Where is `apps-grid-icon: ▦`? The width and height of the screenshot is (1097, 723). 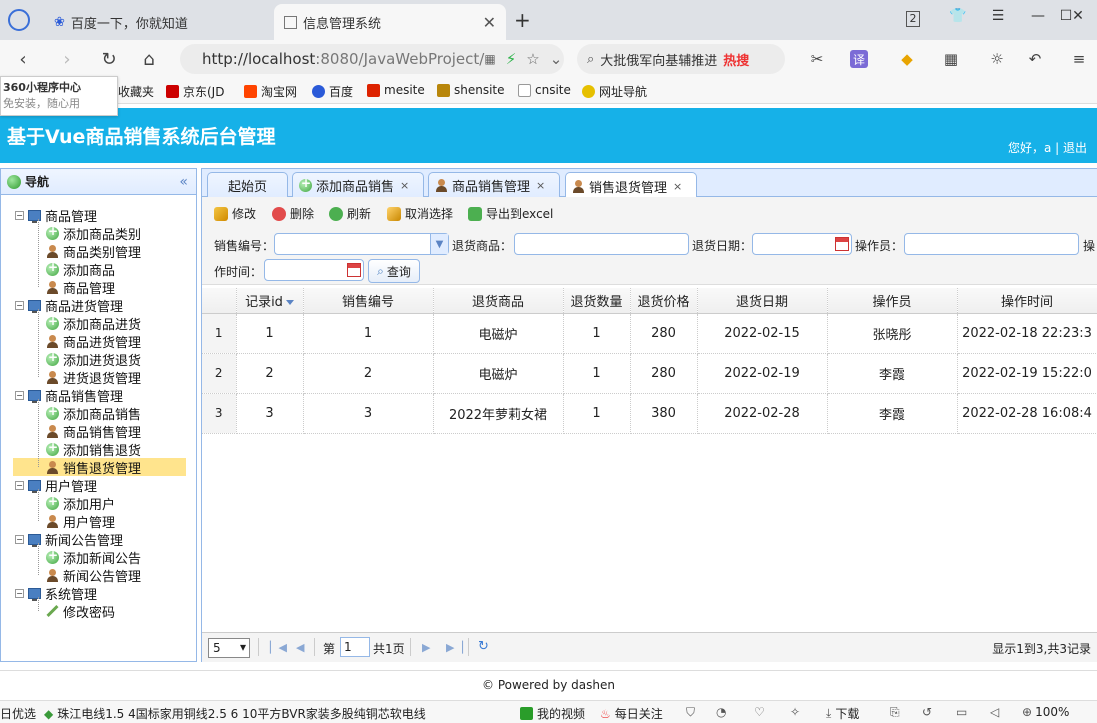 apps-grid-icon: ▦ is located at coordinates (951, 59).